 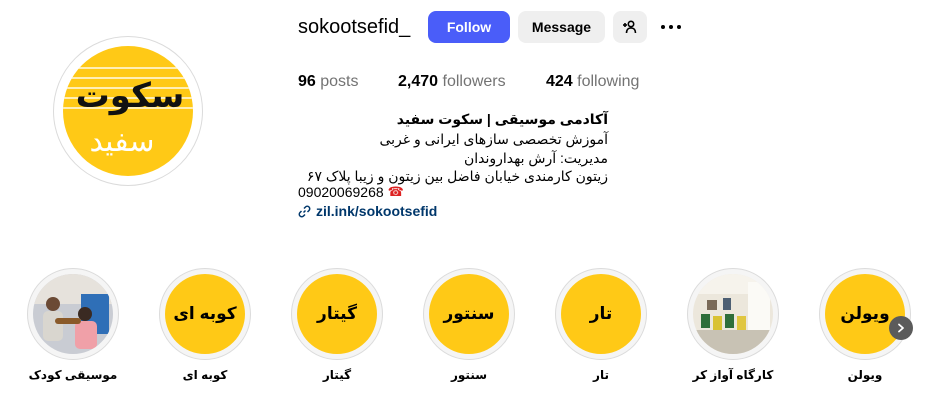 What do you see at coordinates (73, 375) in the screenshot?
I see `highlight-label: موسیقی کودک` at bounding box center [73, 375].